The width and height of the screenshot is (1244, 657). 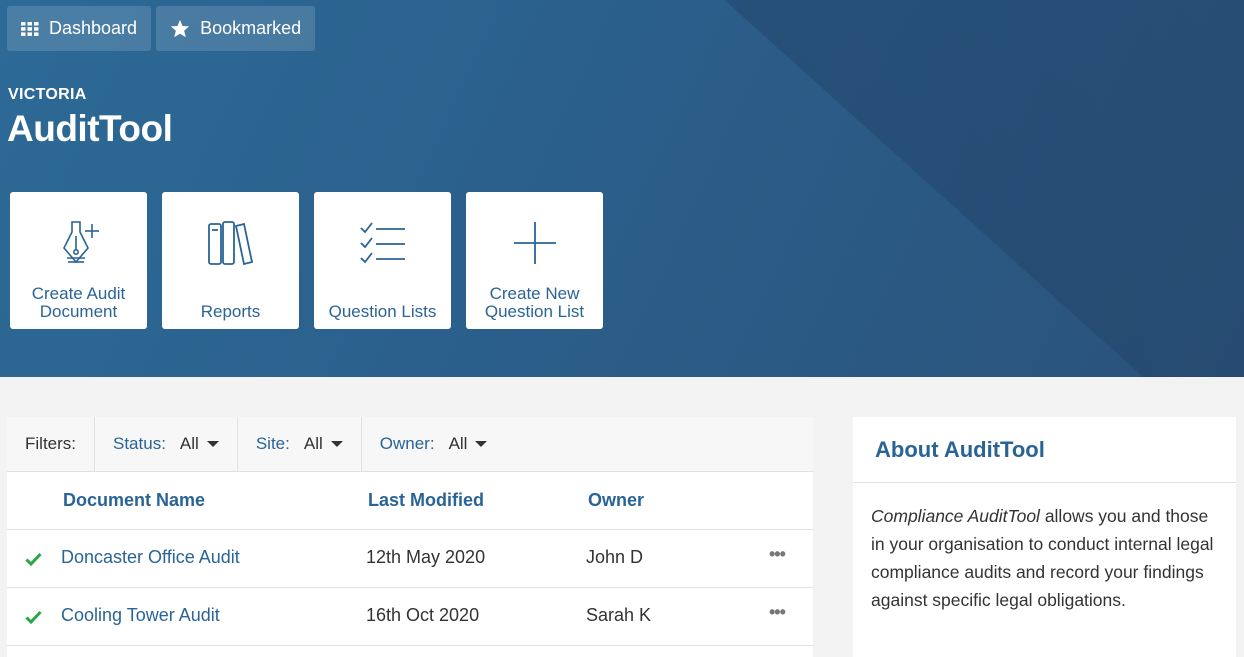 I want to click on status-filter-label: Status:, so click(x=139, y=443).